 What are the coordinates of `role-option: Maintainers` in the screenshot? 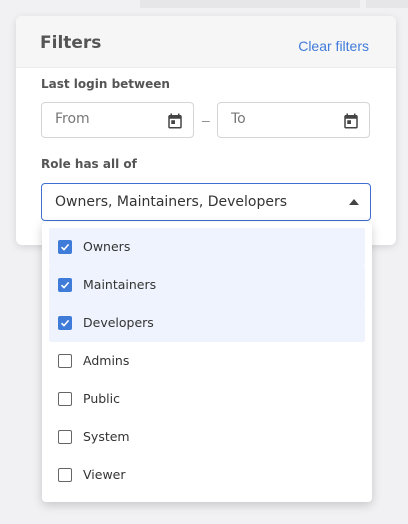 It's located at (207, 285).